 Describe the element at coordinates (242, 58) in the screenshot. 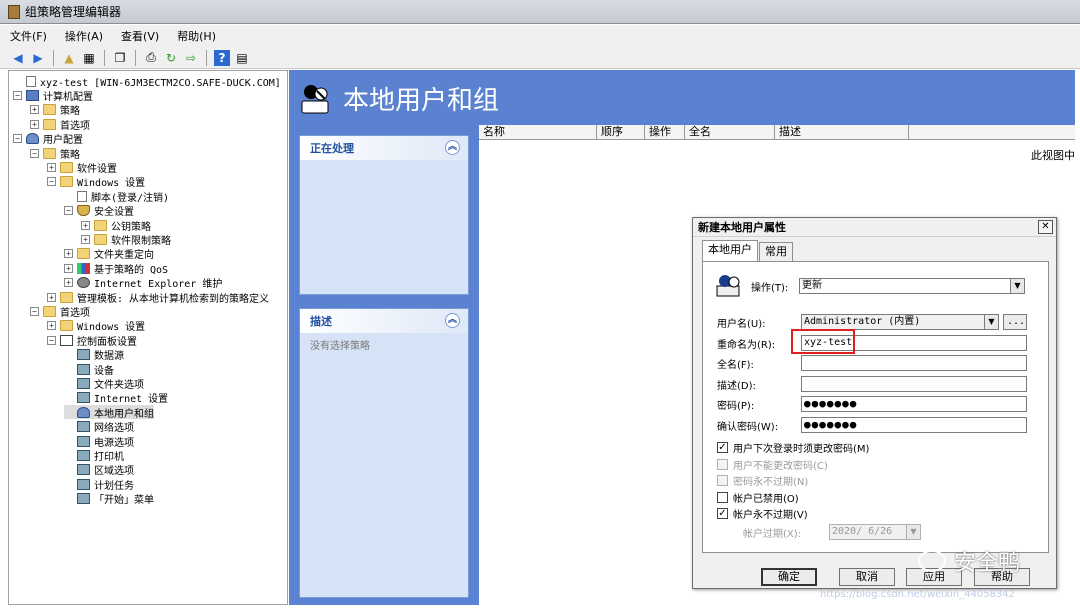

I see `properties-icon: ▤` at that location.